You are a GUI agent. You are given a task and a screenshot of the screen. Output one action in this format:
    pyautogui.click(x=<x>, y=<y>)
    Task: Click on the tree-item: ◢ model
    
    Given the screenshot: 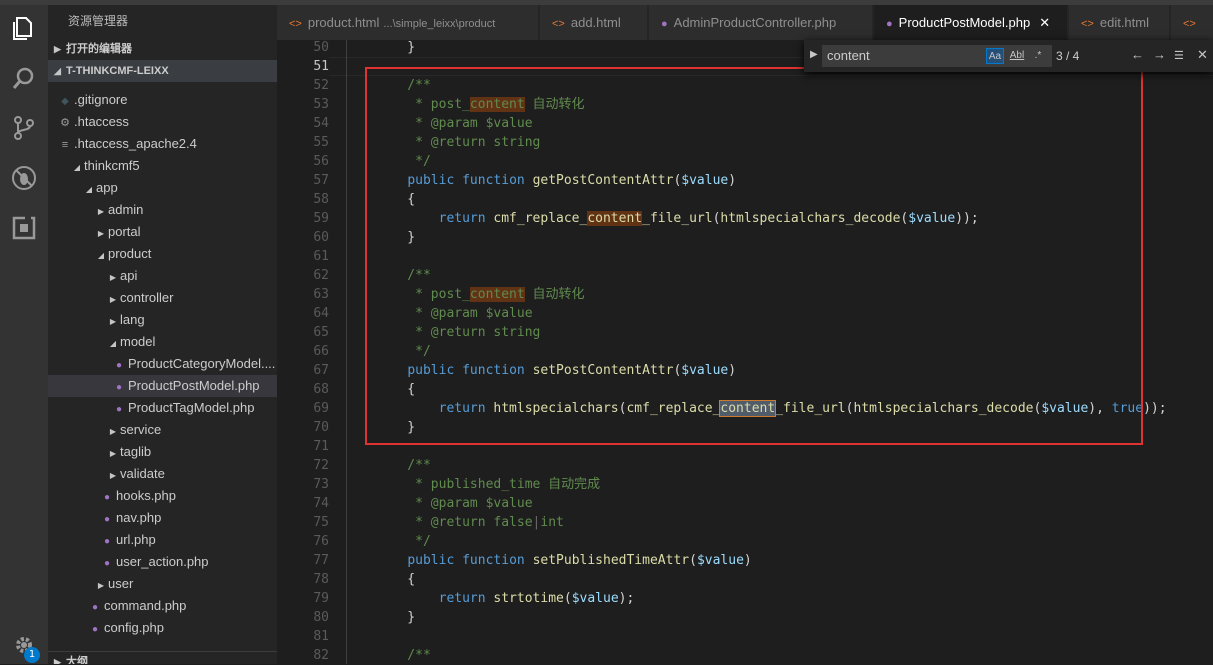 What is the action you would take?
    pyautogui.click(x=162, y=342)
    